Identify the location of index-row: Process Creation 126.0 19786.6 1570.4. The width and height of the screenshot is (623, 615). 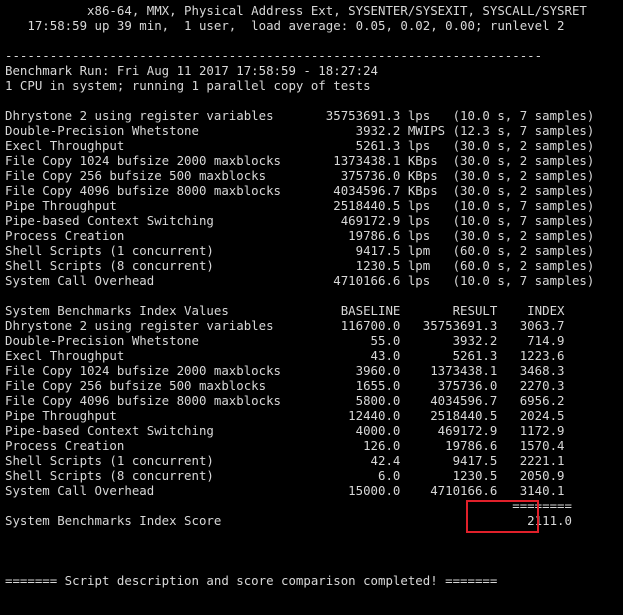
(285, 445).